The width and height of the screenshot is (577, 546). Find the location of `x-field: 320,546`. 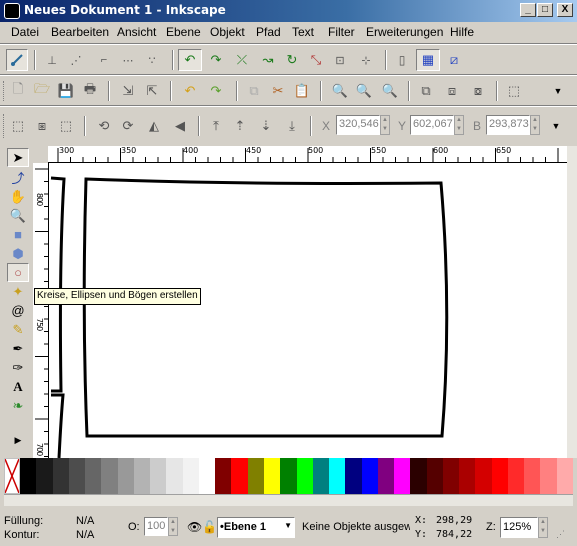

x-field: 320,546 is located at coordinates (358, 125).